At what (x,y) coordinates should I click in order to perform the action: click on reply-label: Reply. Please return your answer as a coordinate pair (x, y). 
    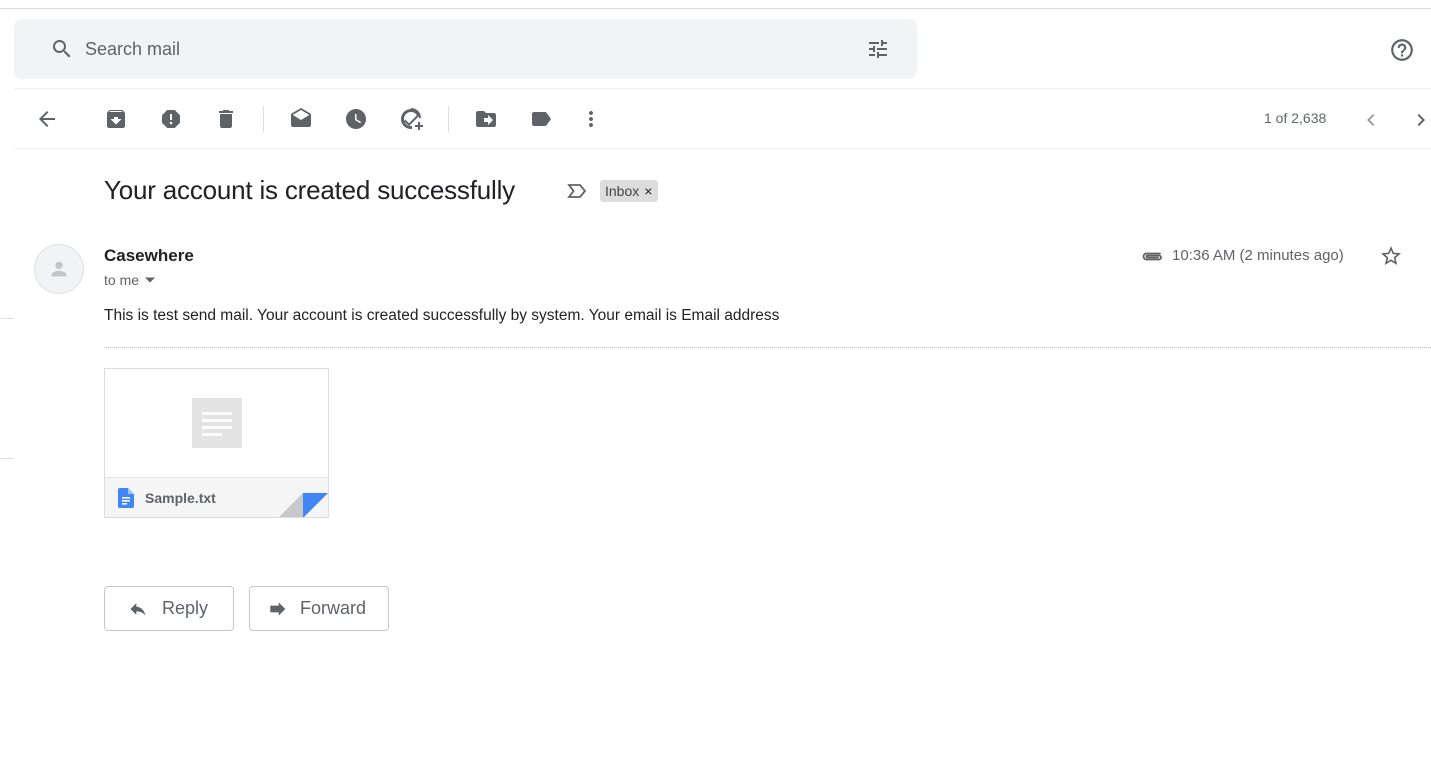
    Looking at the image, I should click on (185, 608).